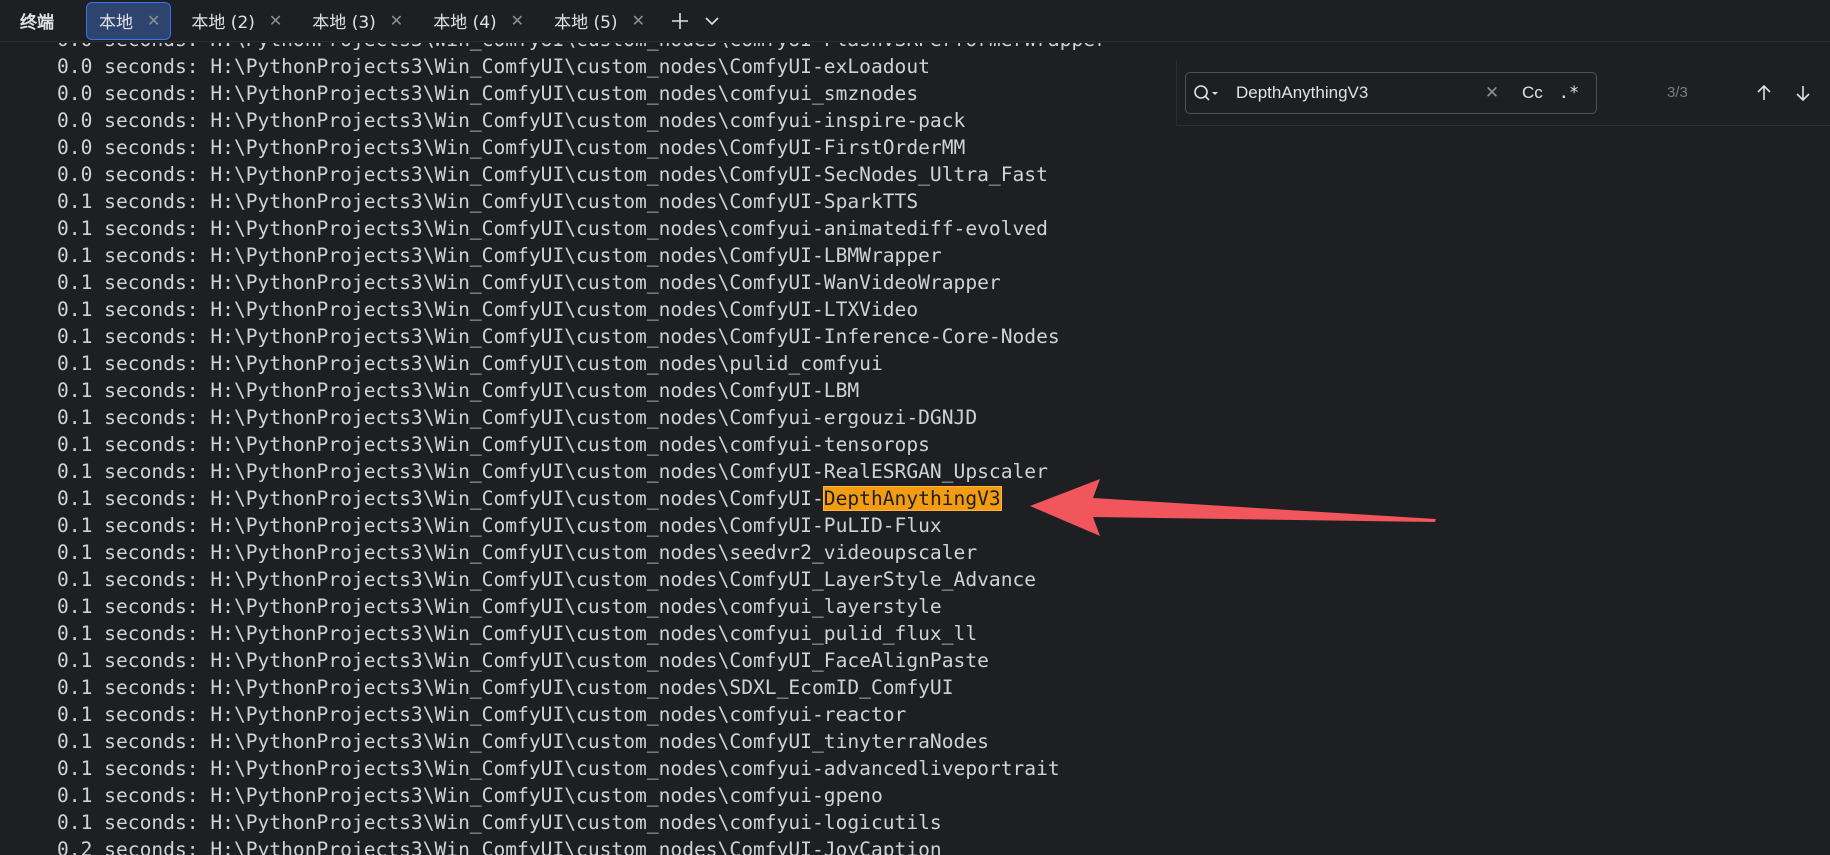 This screenshot has height=855, width=1830. I want to click on plus-icon, so click(680, 21).